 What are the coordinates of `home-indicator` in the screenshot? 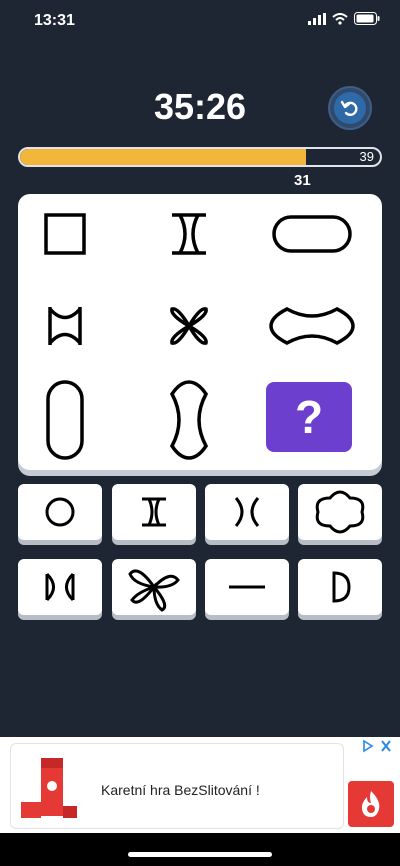 It's located at (200, 854).